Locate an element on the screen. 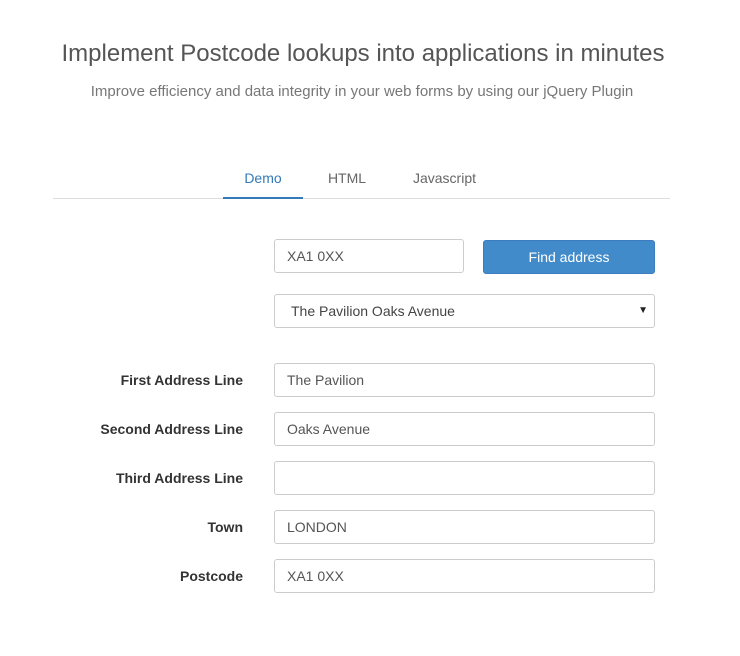 Image resolution: width=740 pixels, height=656 pixels. first-address-line-input: The Pavilion is located at coordinates (464, 380).